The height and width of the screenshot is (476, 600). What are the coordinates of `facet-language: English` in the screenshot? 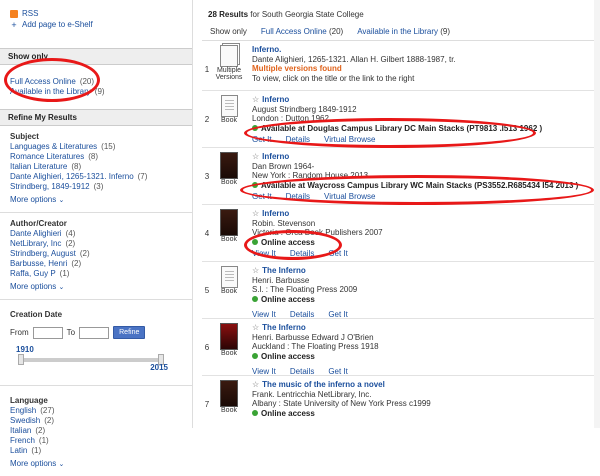 It's located at (23, 410).